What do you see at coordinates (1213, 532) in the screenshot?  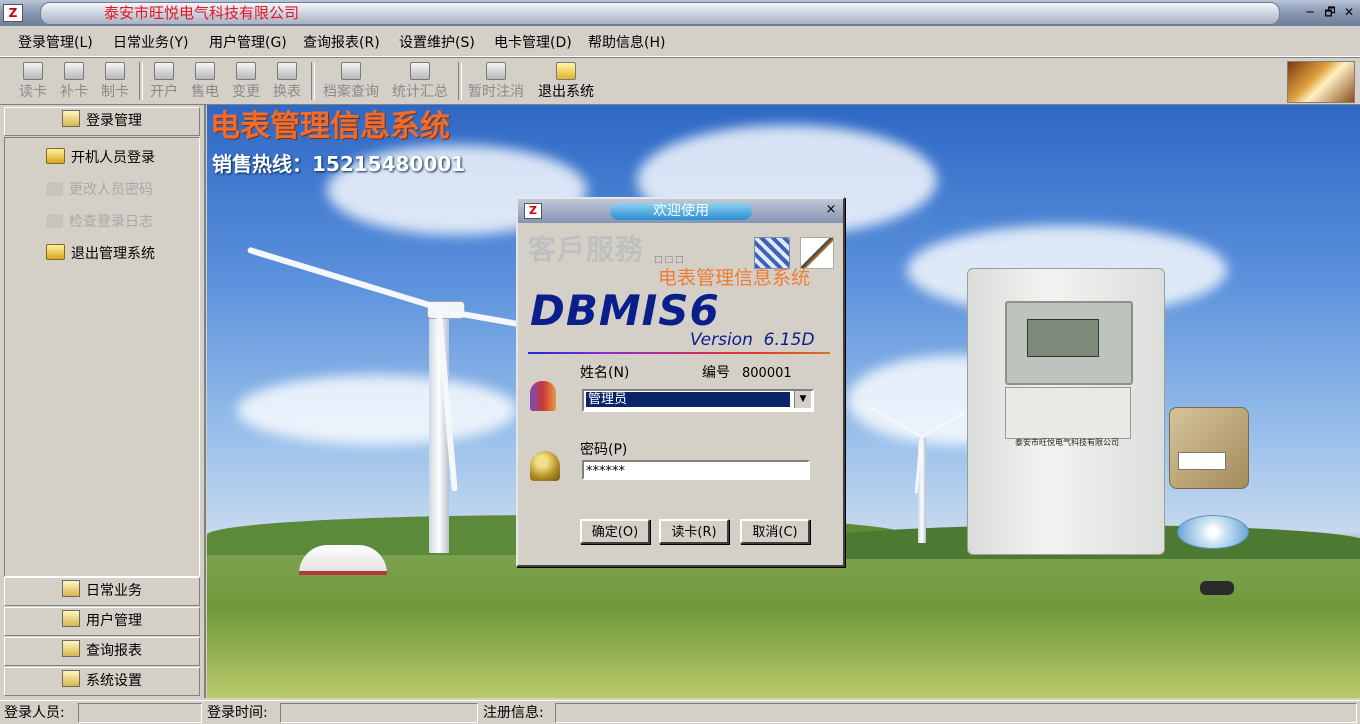 I see `cd-disc-image` at bounding box center [1213, 532].